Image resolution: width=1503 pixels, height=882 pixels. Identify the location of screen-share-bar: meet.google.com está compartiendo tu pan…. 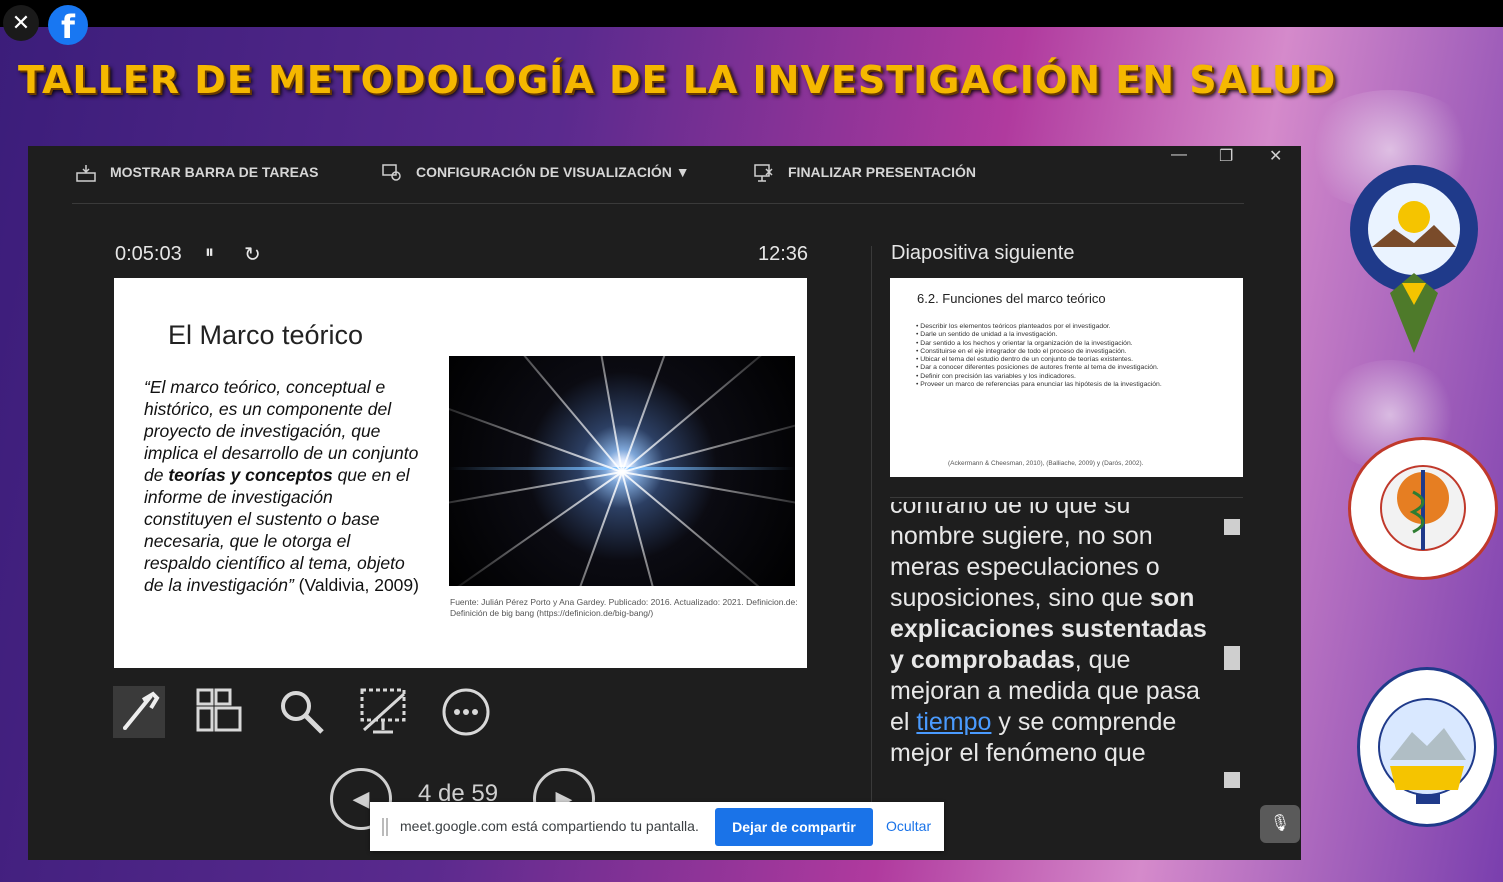
(657, 826).